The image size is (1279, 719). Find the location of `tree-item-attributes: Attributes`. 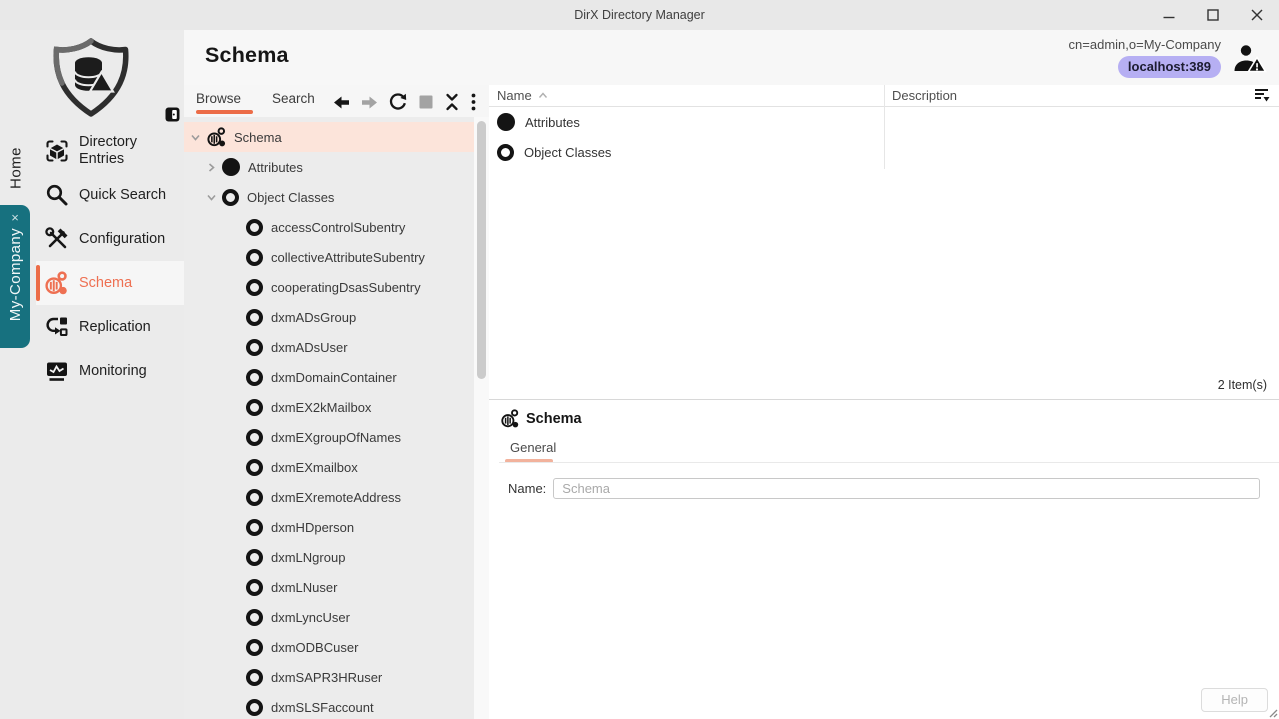

tree-item-attributes: Attributes is located at coordinates (329, 167).